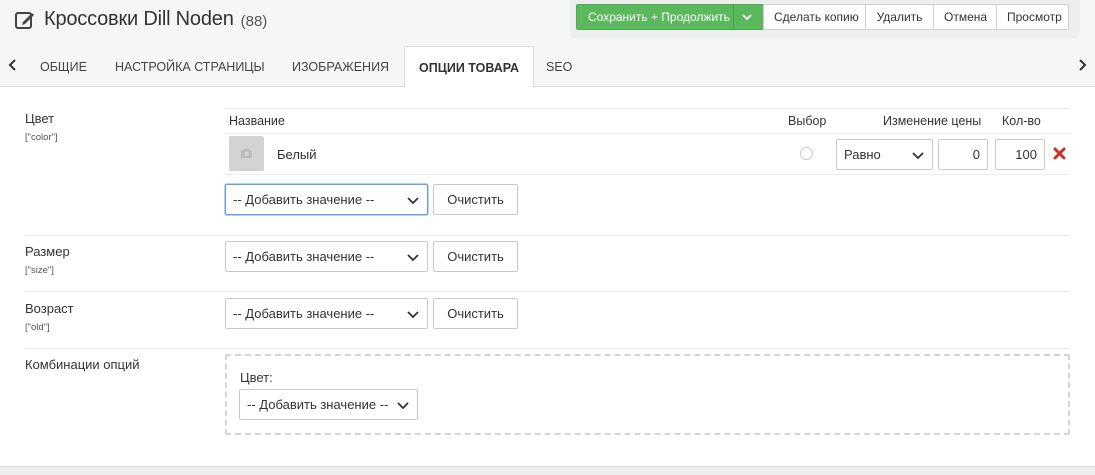 The width and height of the screenshot is (1095, 475). What do you see at coordinates (814, 17) in the screenshot?
I see `make-copy-button: Сделать копию` at bounding box center [814, 17].